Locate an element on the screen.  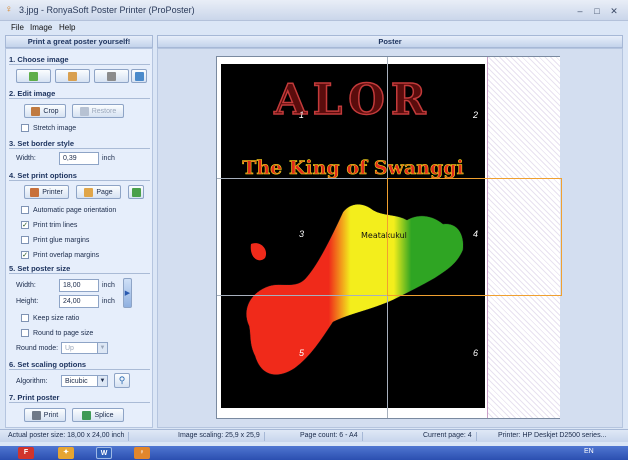
section-print-poster: 7. Print poster is located at coordinates (79, 398).